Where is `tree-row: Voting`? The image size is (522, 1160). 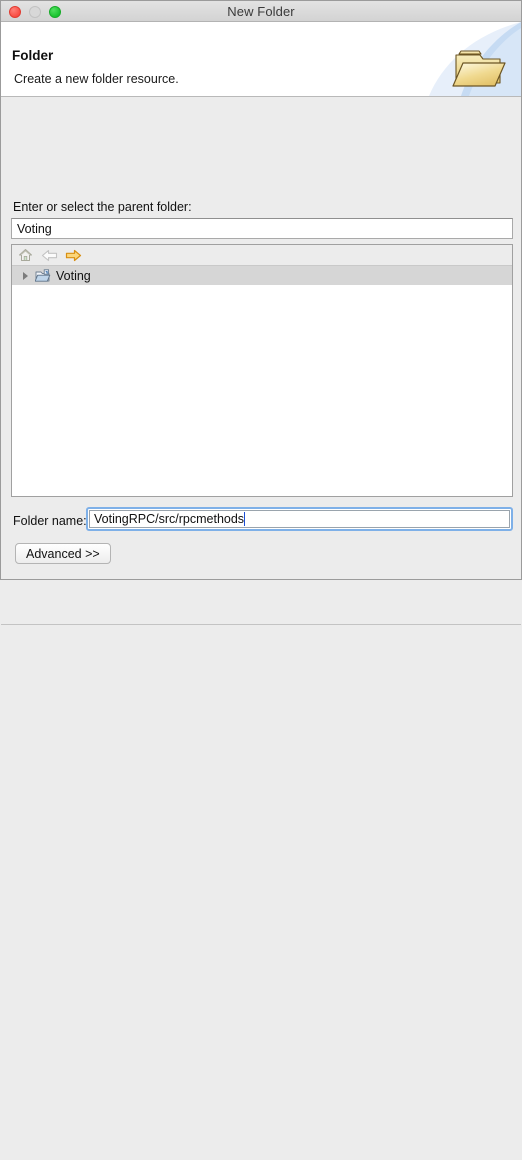
tree-row: Voting is located at coordinates (262, 275).